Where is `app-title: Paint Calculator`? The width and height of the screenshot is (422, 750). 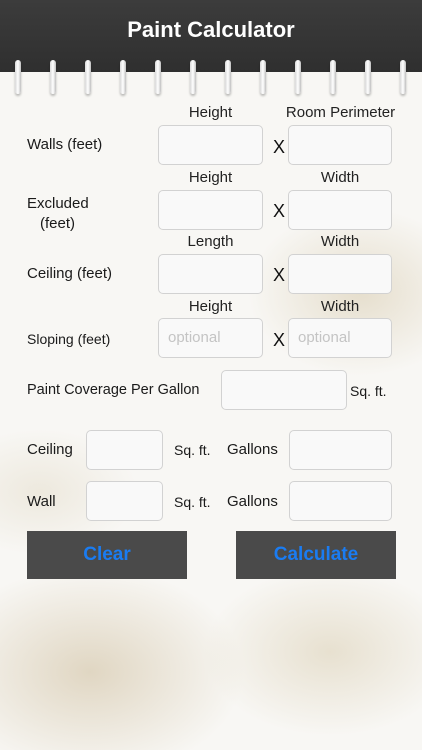
app-title: Paint Calculator is located at coordinates (211, 29).